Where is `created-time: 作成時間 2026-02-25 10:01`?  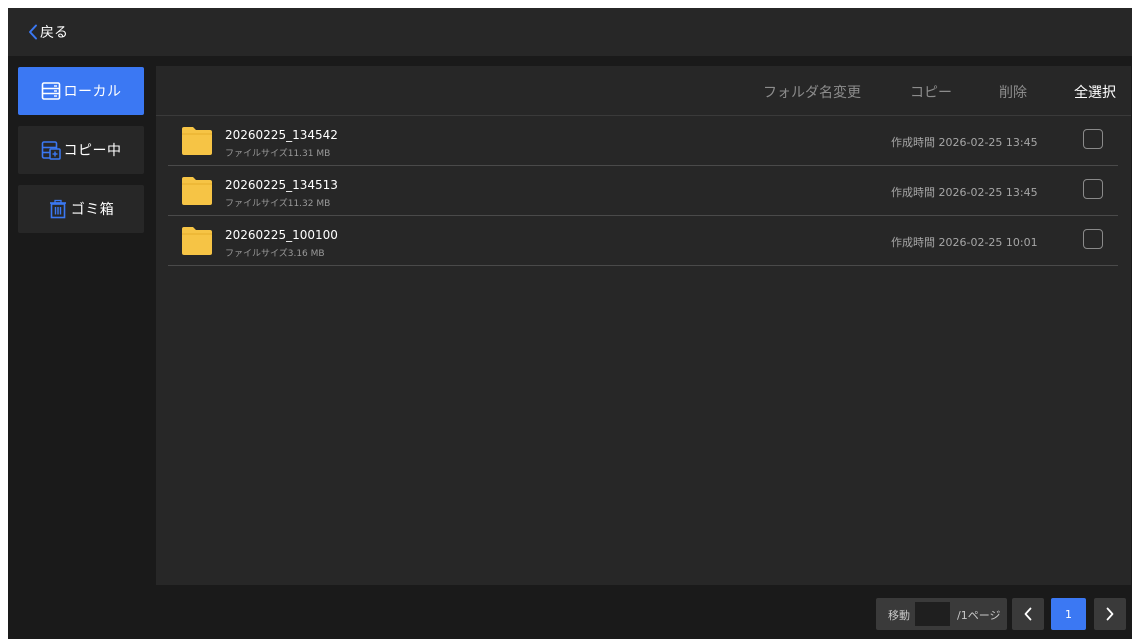 created-time: 作成時間 2026-02-25 10:01 is located at coordinates (964, 242).